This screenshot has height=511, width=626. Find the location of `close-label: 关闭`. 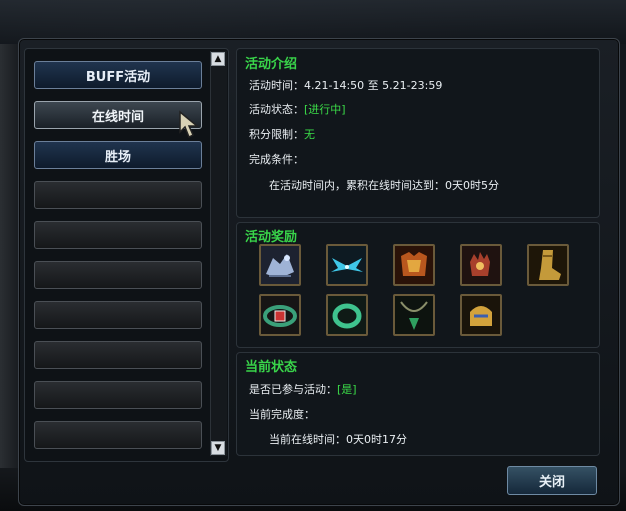

close-label: 关闭 is located at coordinates (551, 482).